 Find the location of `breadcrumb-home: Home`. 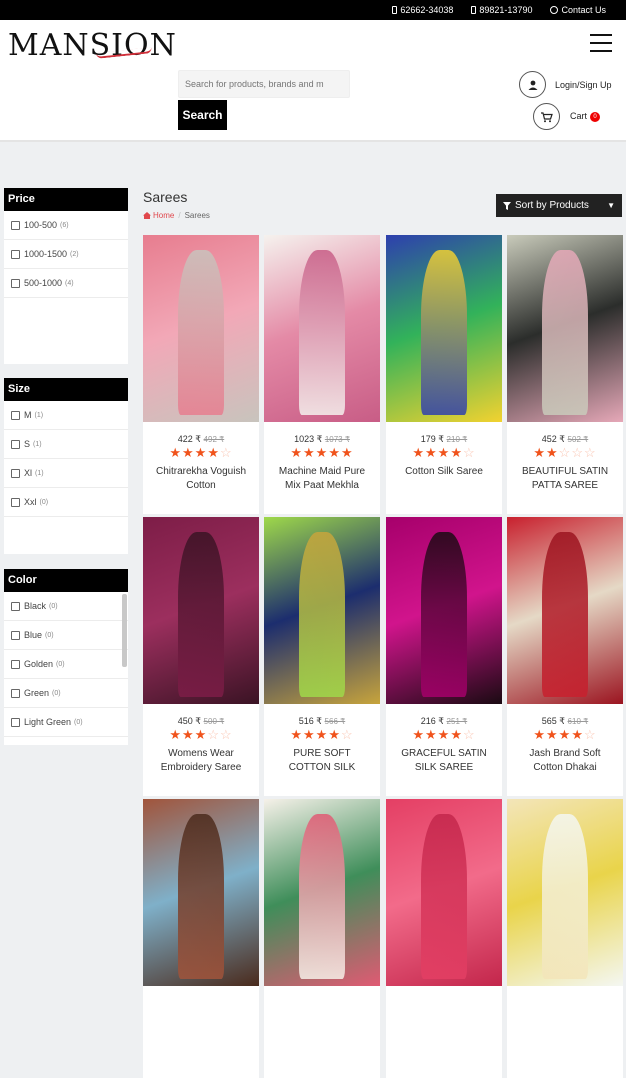

breadcrumb-home: Home is located at coordinates (158, 215).